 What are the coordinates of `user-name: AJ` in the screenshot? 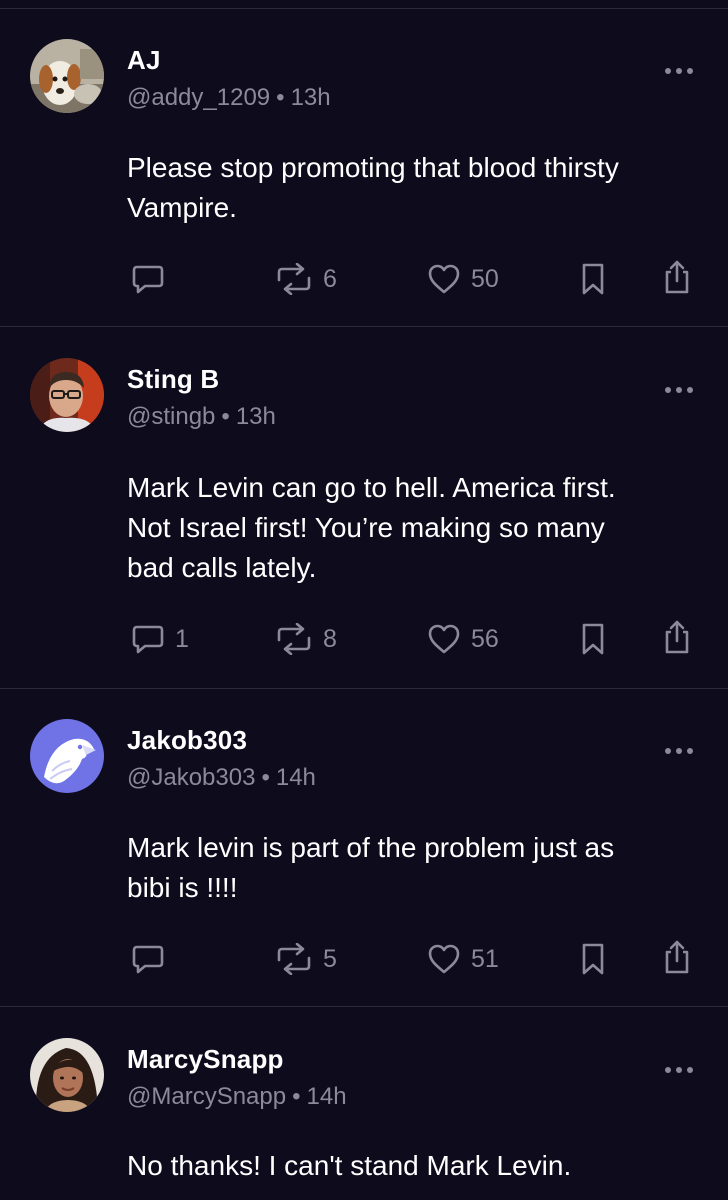 It's located at (144, 60).